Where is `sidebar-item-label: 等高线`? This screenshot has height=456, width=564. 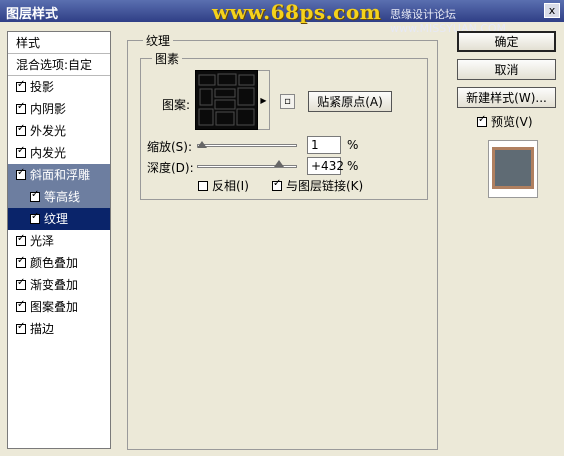
sidebar-item-label: 等高线 is located at coordinates (62, 197).